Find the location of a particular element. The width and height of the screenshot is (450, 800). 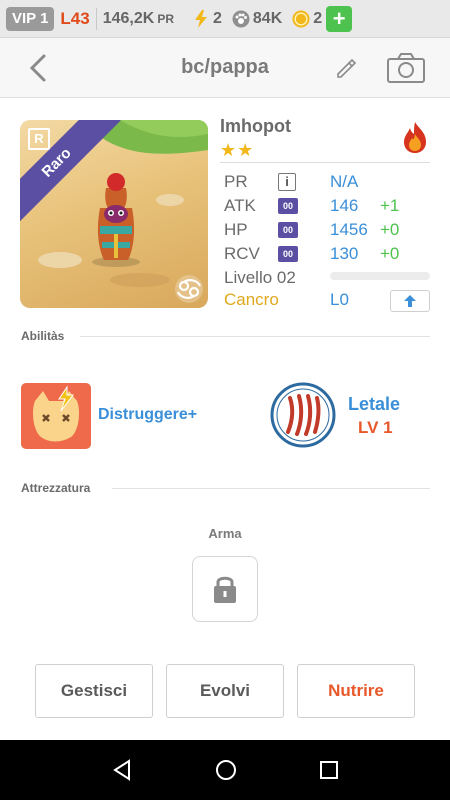

stat-label: HP is located at coordinates (236, 229).